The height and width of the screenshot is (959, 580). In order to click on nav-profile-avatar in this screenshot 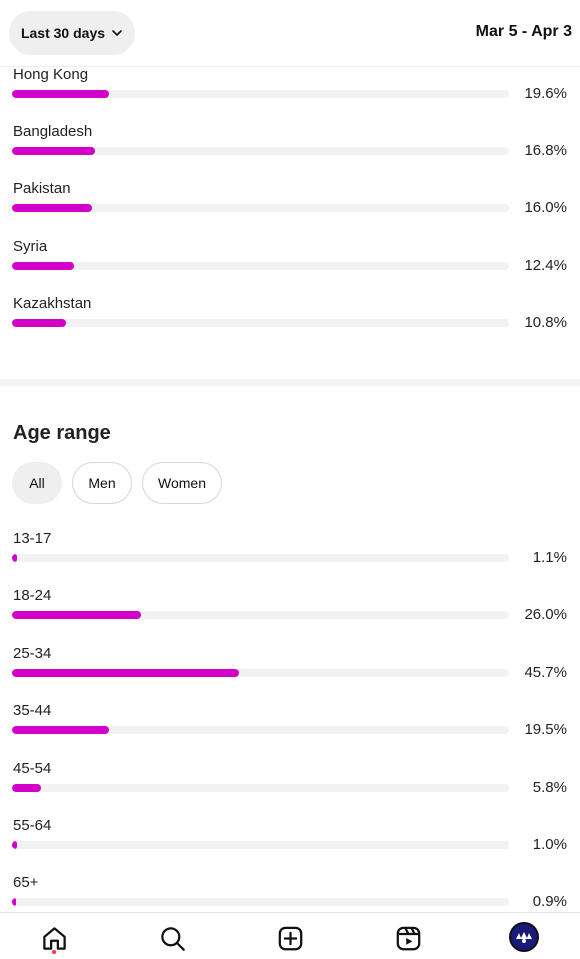, I will do `click(524, 937)`.